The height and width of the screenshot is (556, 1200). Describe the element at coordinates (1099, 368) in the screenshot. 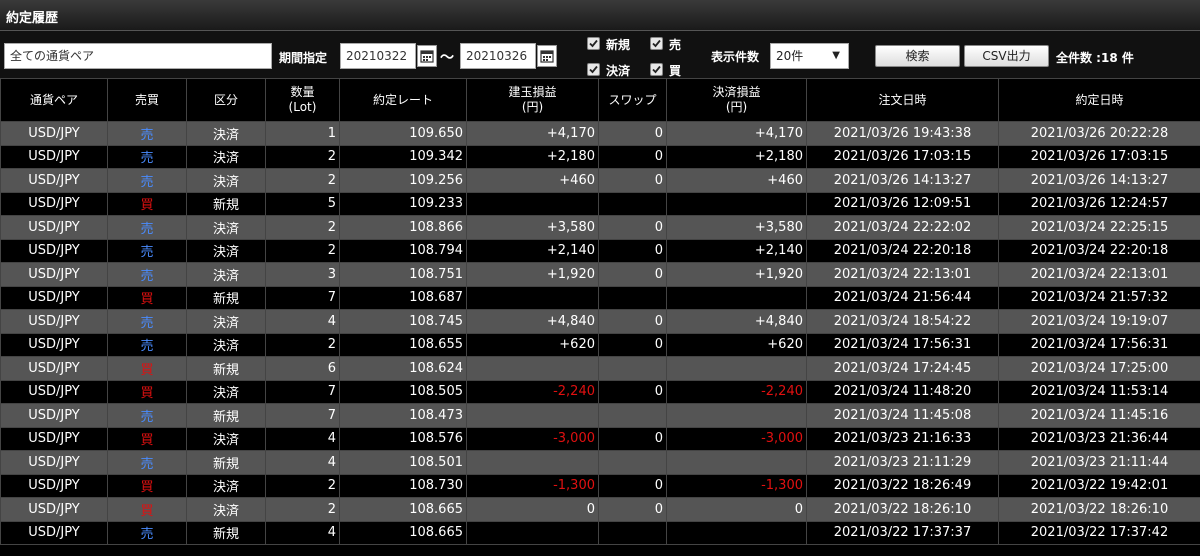

I see `cell-exec-time: 2021/03/24 17:25:00` at that location.